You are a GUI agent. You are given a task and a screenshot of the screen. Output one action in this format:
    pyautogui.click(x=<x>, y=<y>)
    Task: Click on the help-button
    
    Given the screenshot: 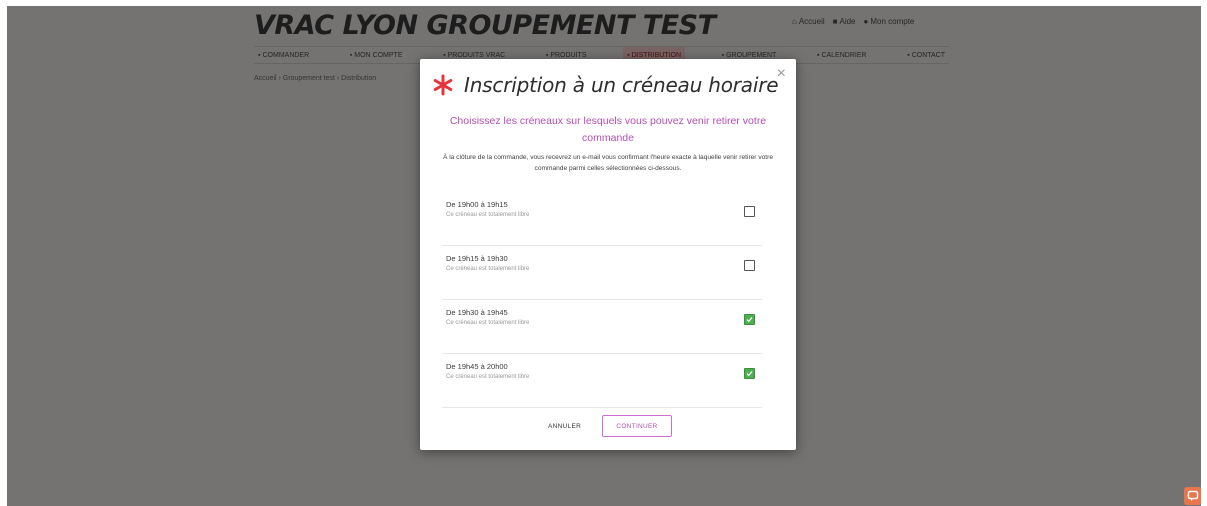 What is the action you would take?
    pyautogui.click(x=1192, y=496)
    